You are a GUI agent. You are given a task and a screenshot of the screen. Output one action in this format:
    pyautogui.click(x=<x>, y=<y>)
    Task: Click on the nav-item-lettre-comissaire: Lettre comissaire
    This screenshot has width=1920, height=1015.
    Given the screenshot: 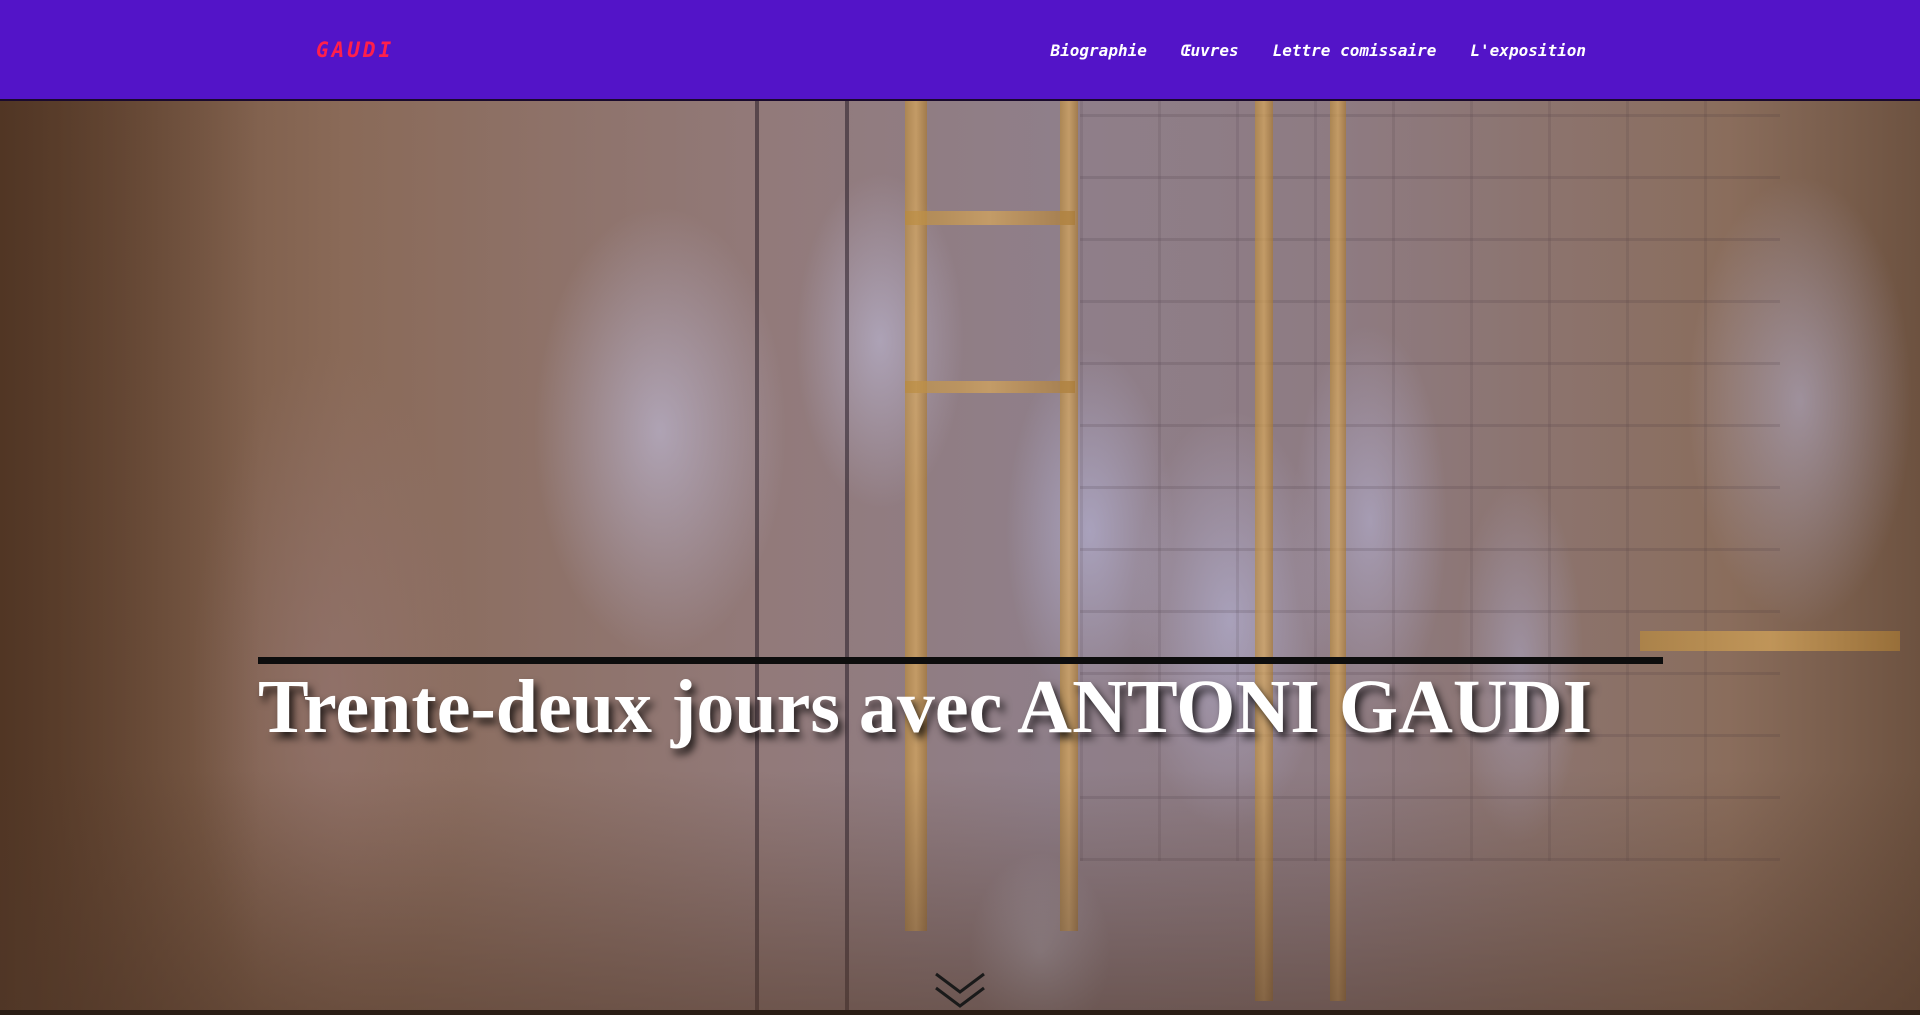 What is the action you would take?
    pyautogui.click(x=1355, y=51)
    